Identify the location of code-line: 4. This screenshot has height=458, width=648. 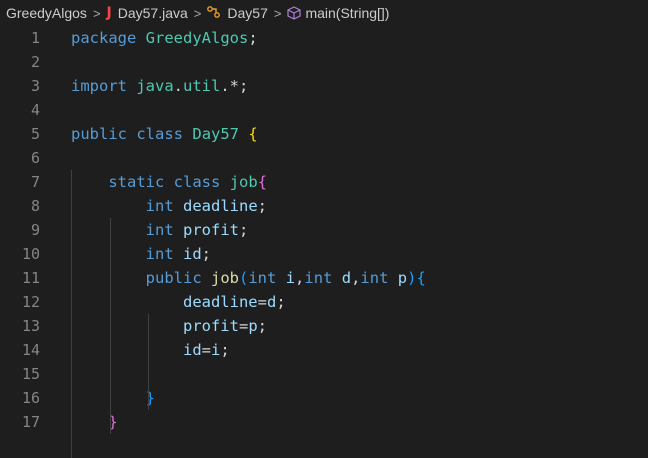
(324, 110).